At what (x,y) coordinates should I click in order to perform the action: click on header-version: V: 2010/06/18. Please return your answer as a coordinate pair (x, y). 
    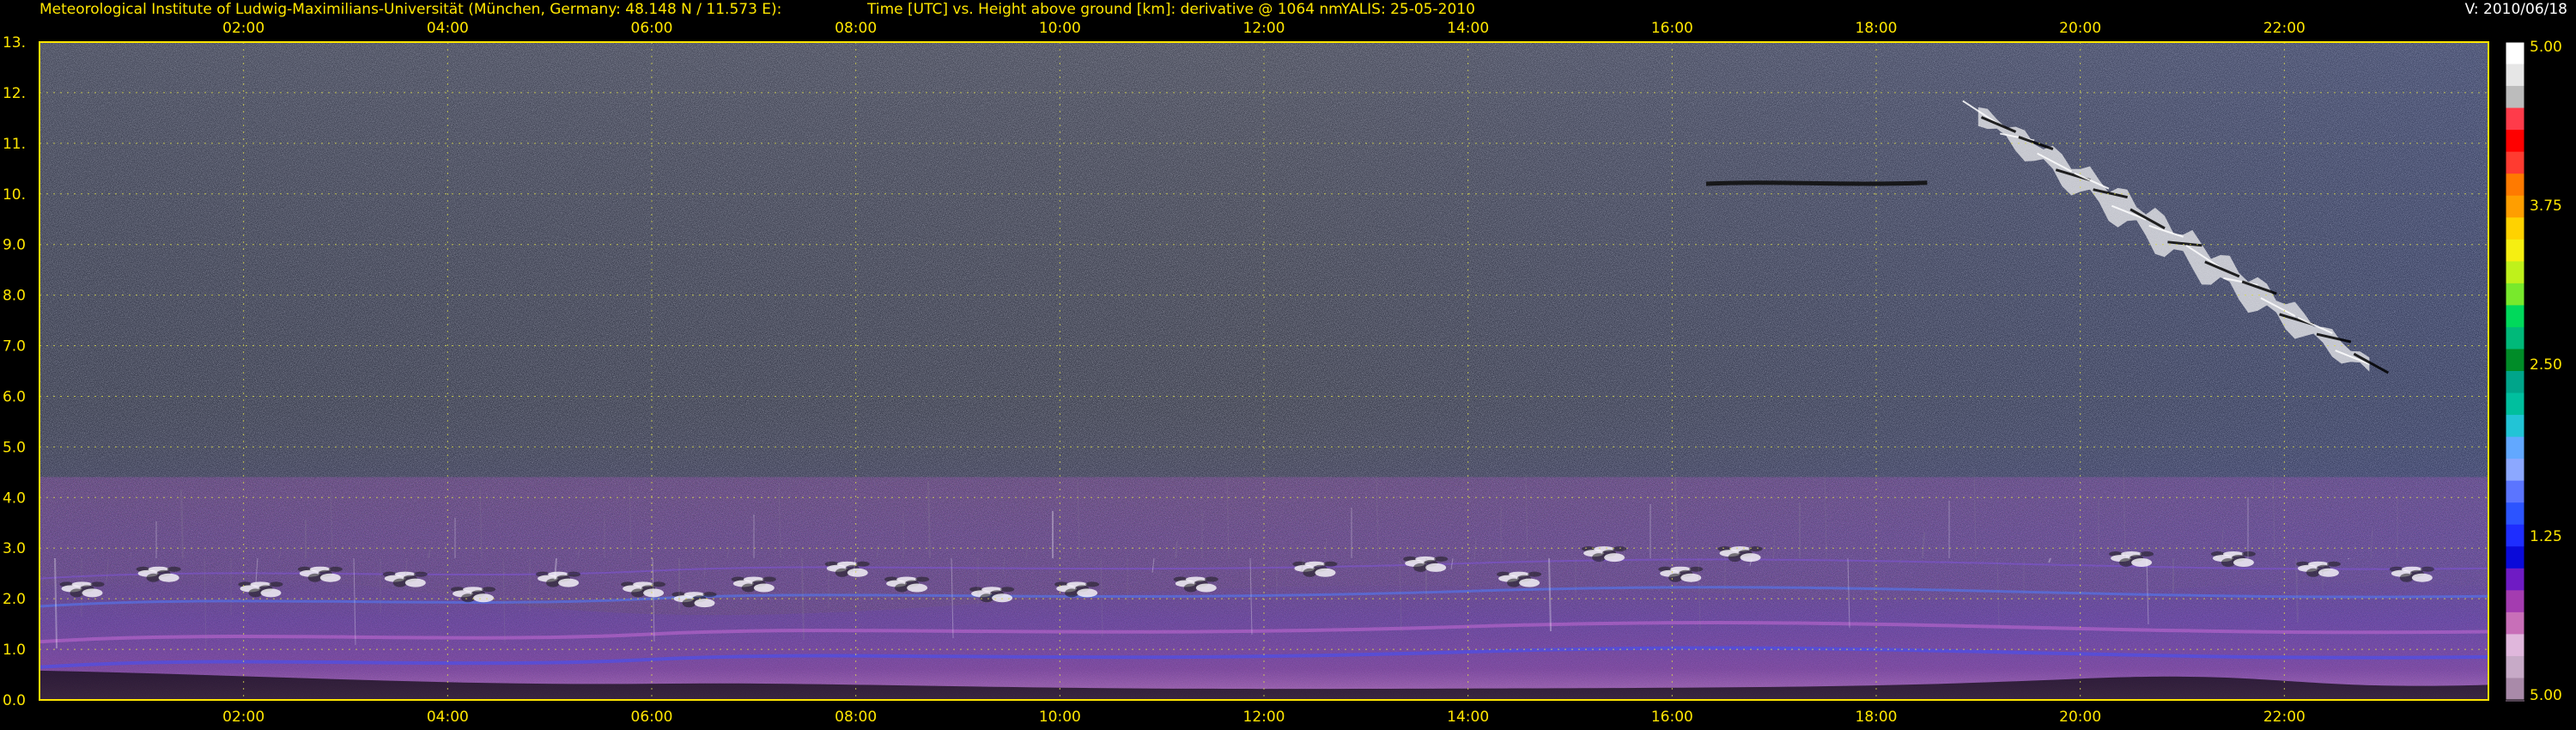
    Looking at the image, I should click on (2516, 9).